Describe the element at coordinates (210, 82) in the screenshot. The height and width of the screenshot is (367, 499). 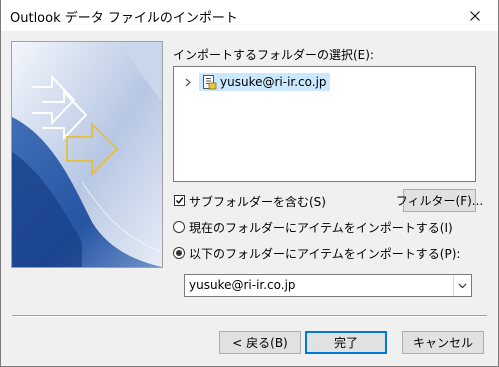
I see `data-file-icon` at that location.